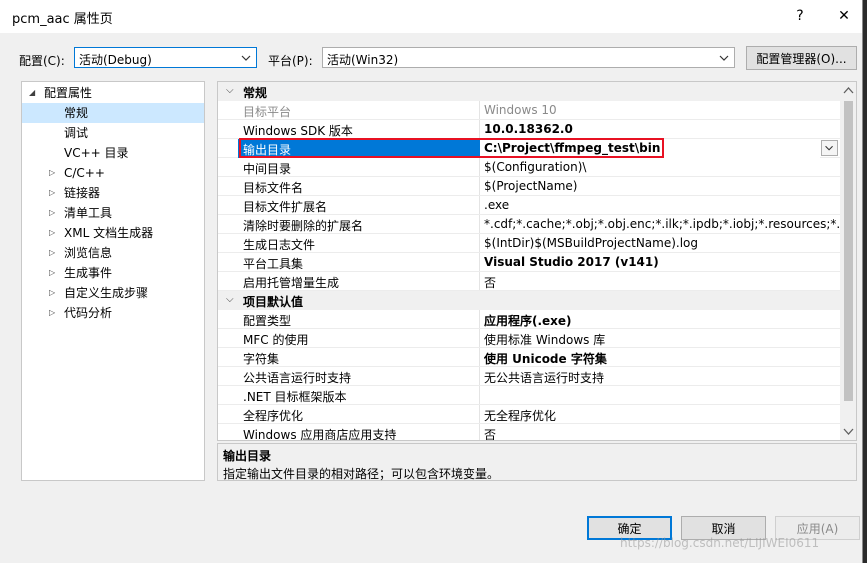 The height and width of the screenshot is (563, 867). Describe the element at coordinates (529, 262) in the screenshot. I see `property-row: 平台工具集 Visual Studio 2017 (v141)` at that location.